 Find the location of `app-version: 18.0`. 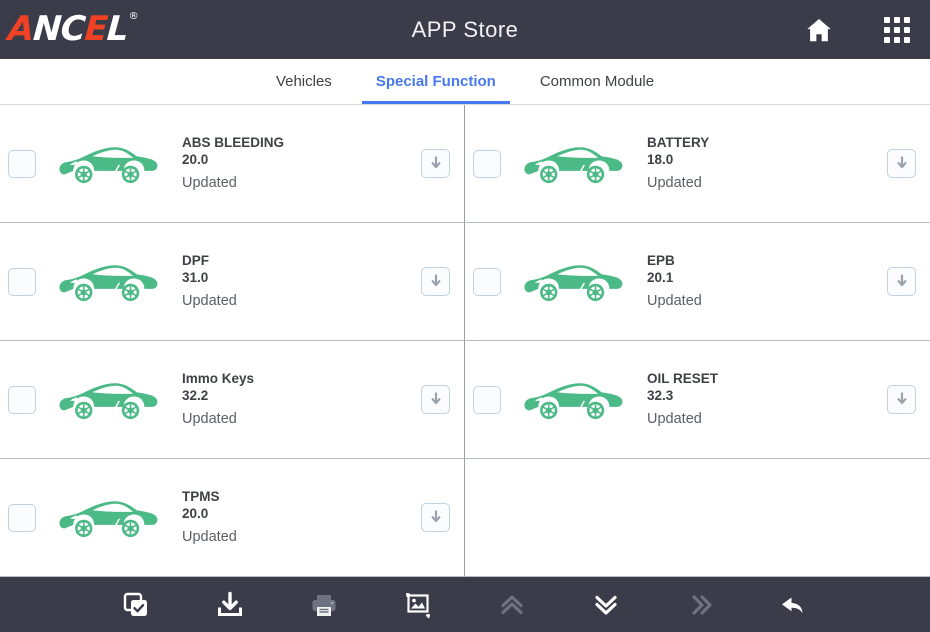

app-version: 18.0 is located at coordinates (660, 159).